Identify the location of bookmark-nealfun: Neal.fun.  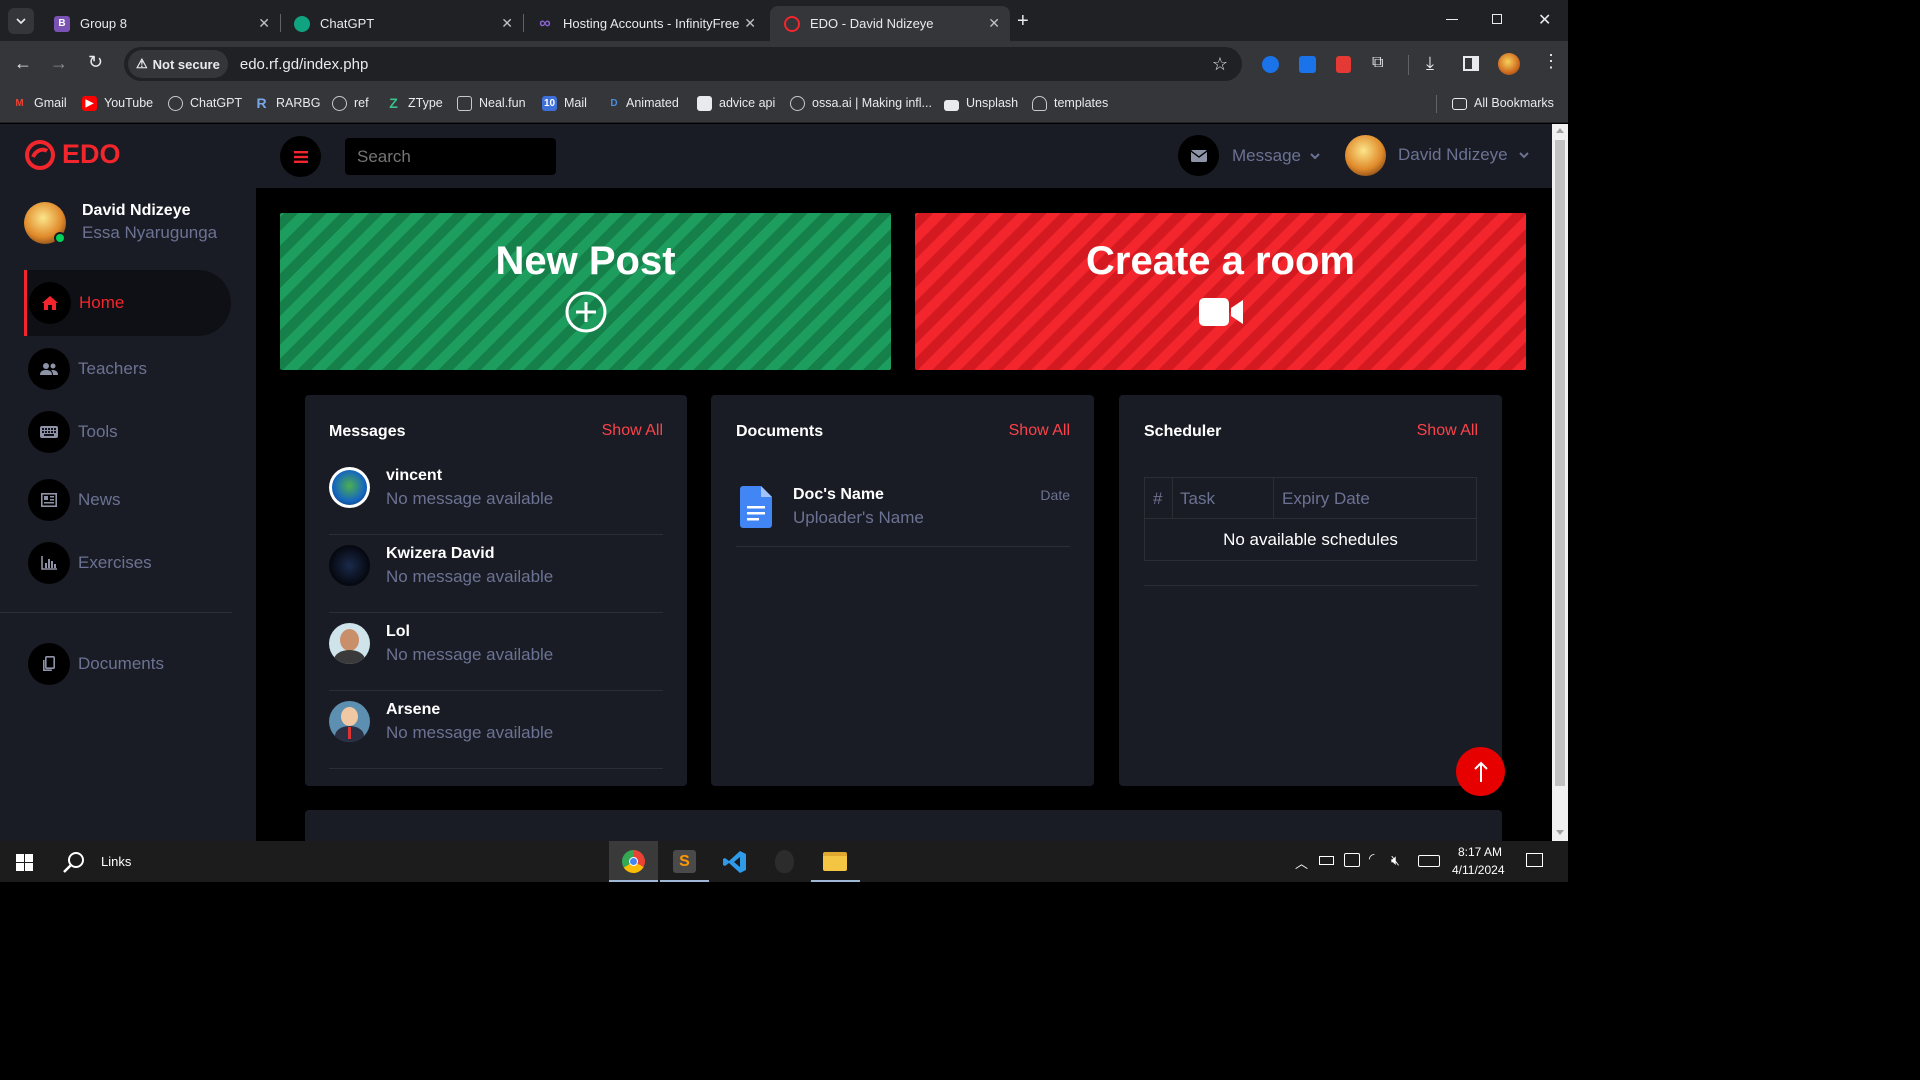
(491, 103).